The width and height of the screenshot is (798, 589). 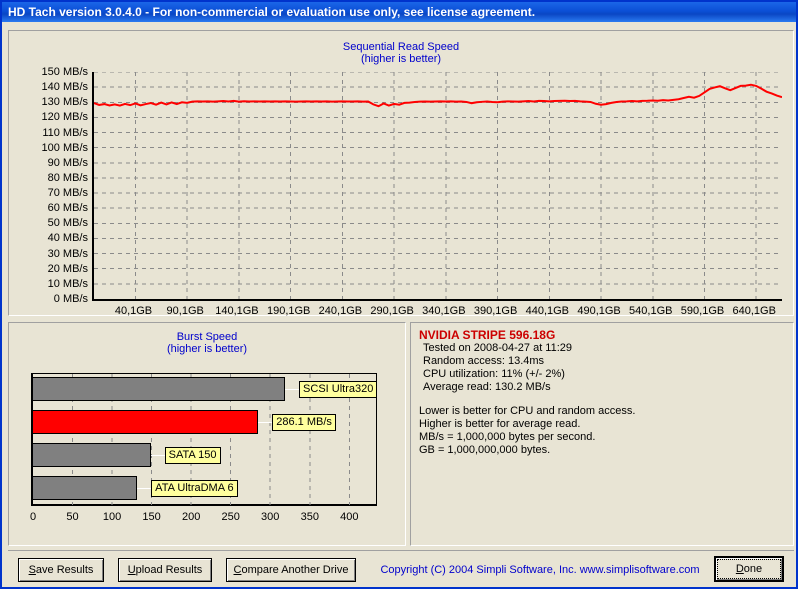 I want to click on cpu-utilization-line: CPU utilization: 11% (+/- 2%), so click(x=494, y=374).